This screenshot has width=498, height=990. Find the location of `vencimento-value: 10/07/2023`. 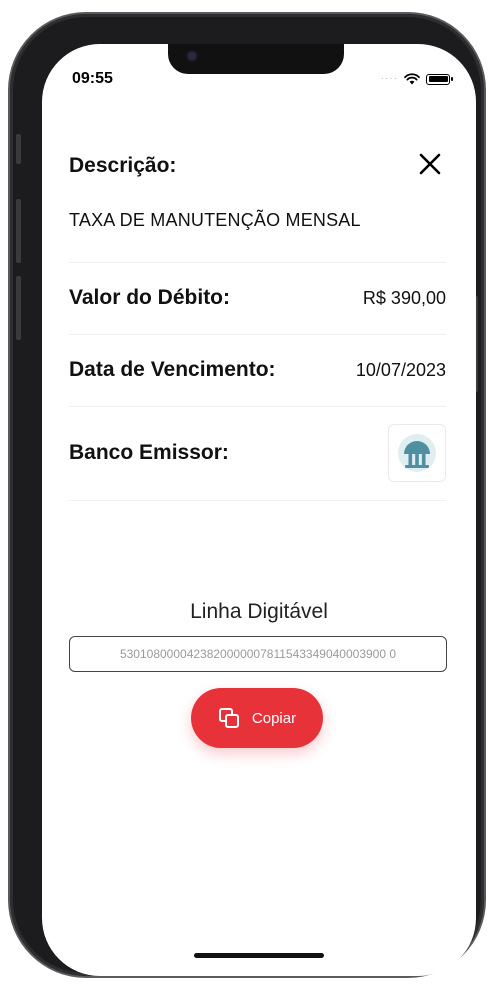

vencimento-value: 10/07/2023 is located at coordinates (400, 370).